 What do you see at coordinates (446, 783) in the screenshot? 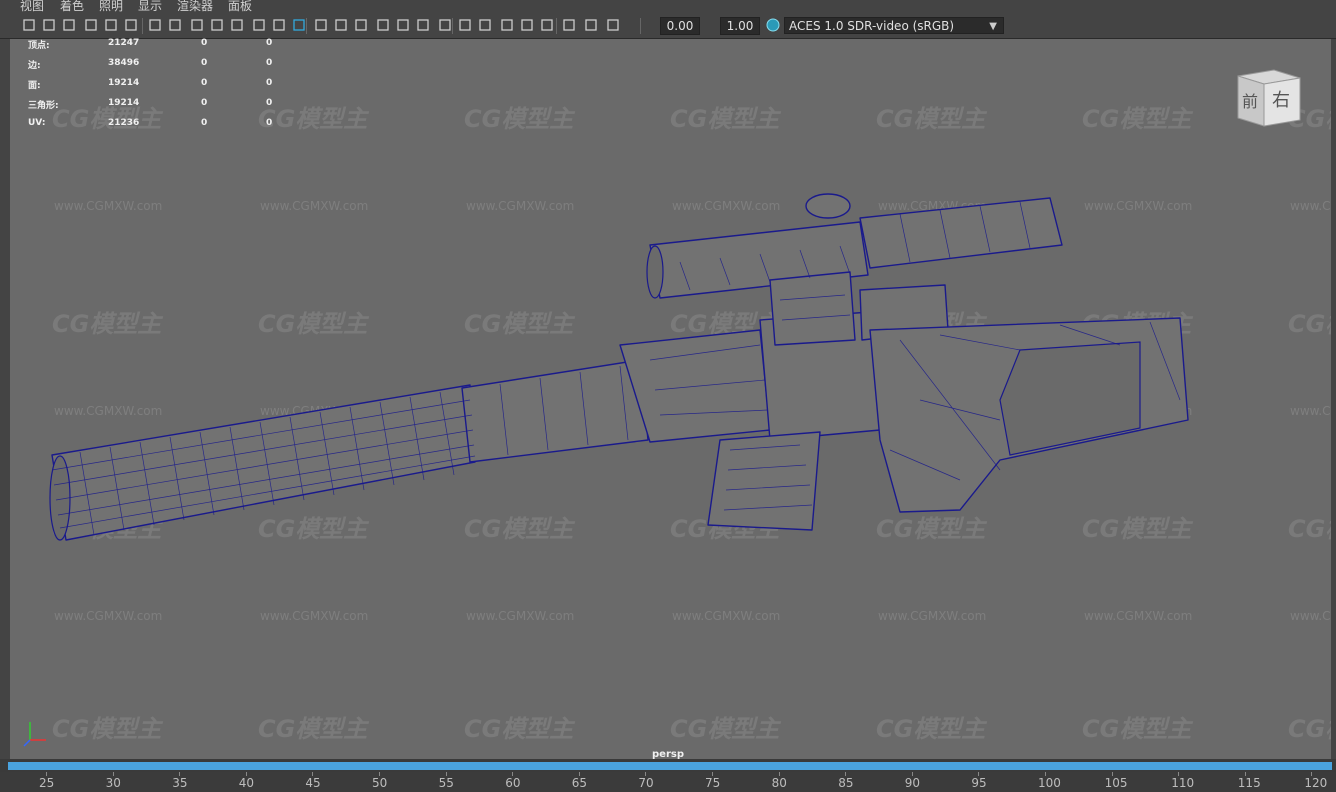
I see `timeline-tick-label: 55` at bounding box center [446, 783].